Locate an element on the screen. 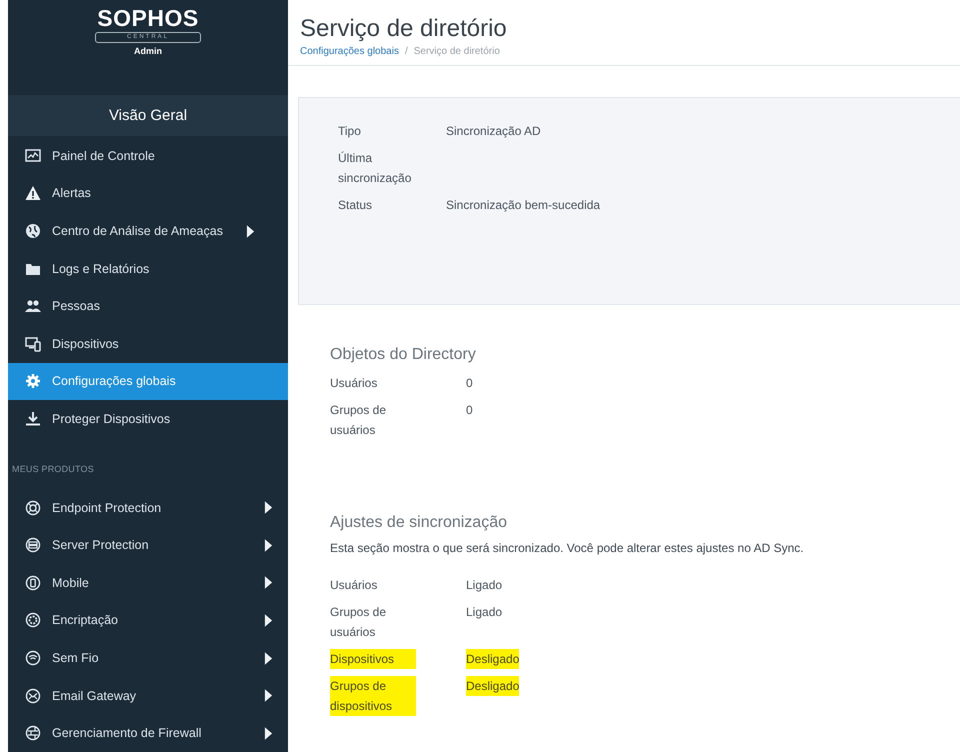 This screenshot has width=960, height=752. chart-icon is located at coordinates (33, 156).